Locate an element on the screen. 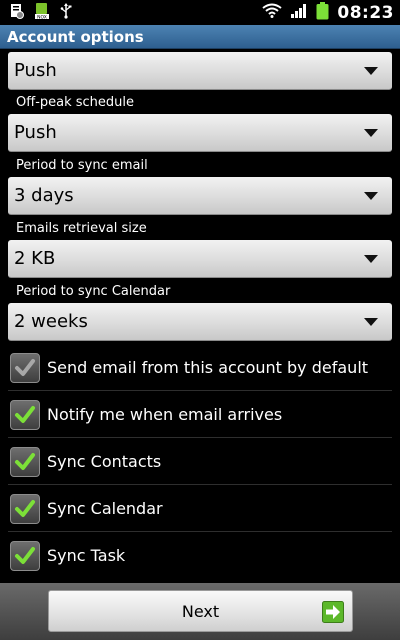 This screenshot has height=640, width=400. next-button-label: Next is located at coordinates (200, 611).